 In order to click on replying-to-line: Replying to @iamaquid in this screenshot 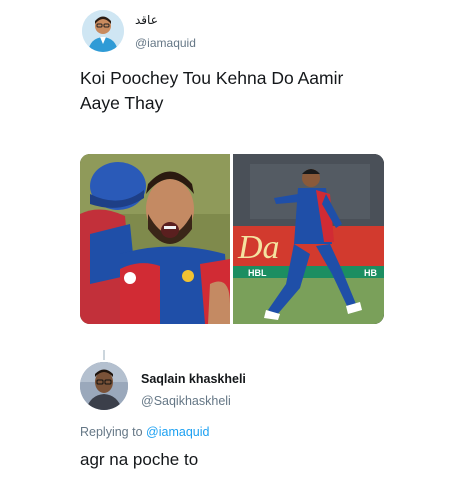, I will do `click(144, 432)`.